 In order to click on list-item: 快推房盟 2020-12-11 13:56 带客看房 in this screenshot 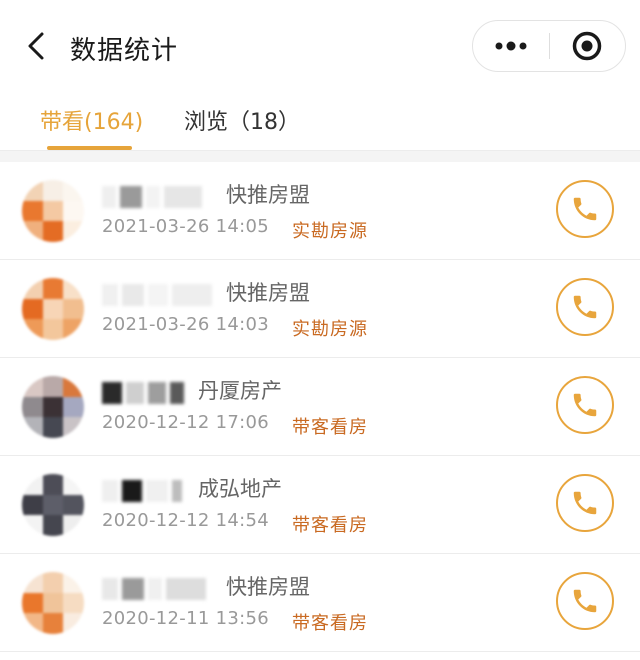, I will do `click(320, 603)`.